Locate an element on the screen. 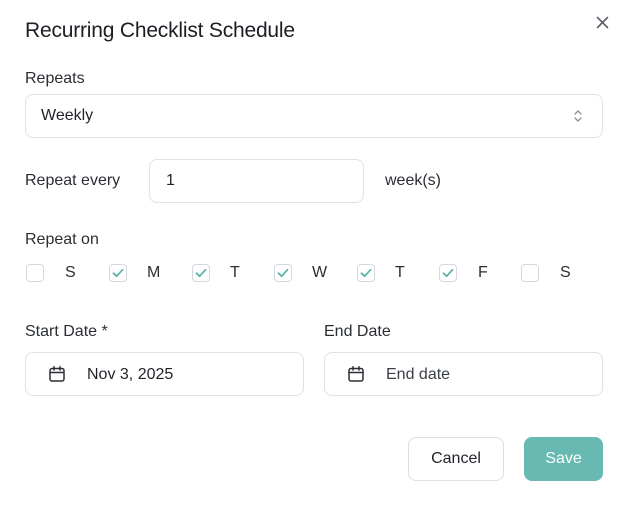  day-checkbox-monday is located at coordinates (118, 273).